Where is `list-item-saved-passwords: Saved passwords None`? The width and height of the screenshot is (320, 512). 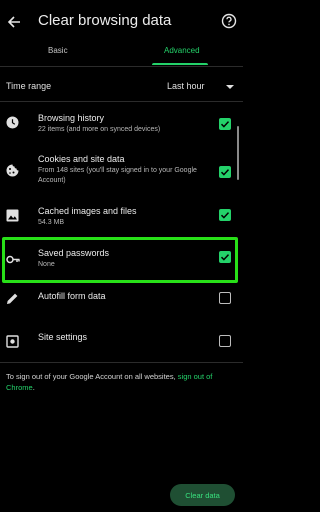
list-item-saved-passwords: Saved passwords None is located at coordinates (121, 260).